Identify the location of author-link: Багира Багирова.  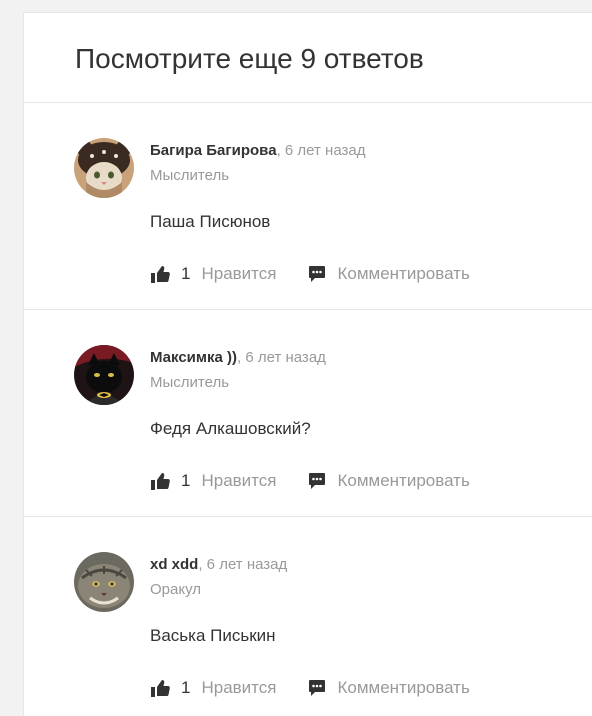
(213, 150).